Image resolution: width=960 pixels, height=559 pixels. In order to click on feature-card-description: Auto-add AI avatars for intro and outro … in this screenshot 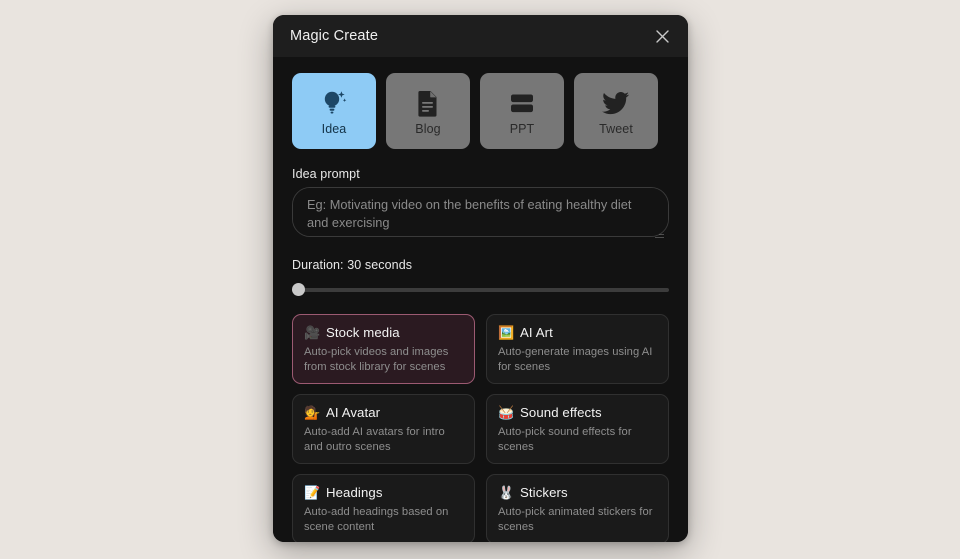, I will do `click(374, 439)`.